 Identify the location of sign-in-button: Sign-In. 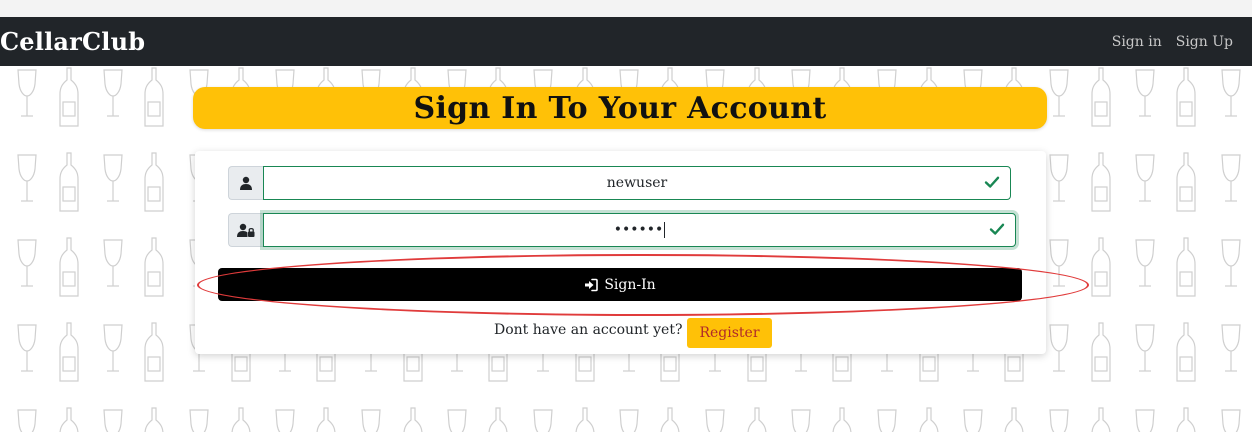
(620, 284).